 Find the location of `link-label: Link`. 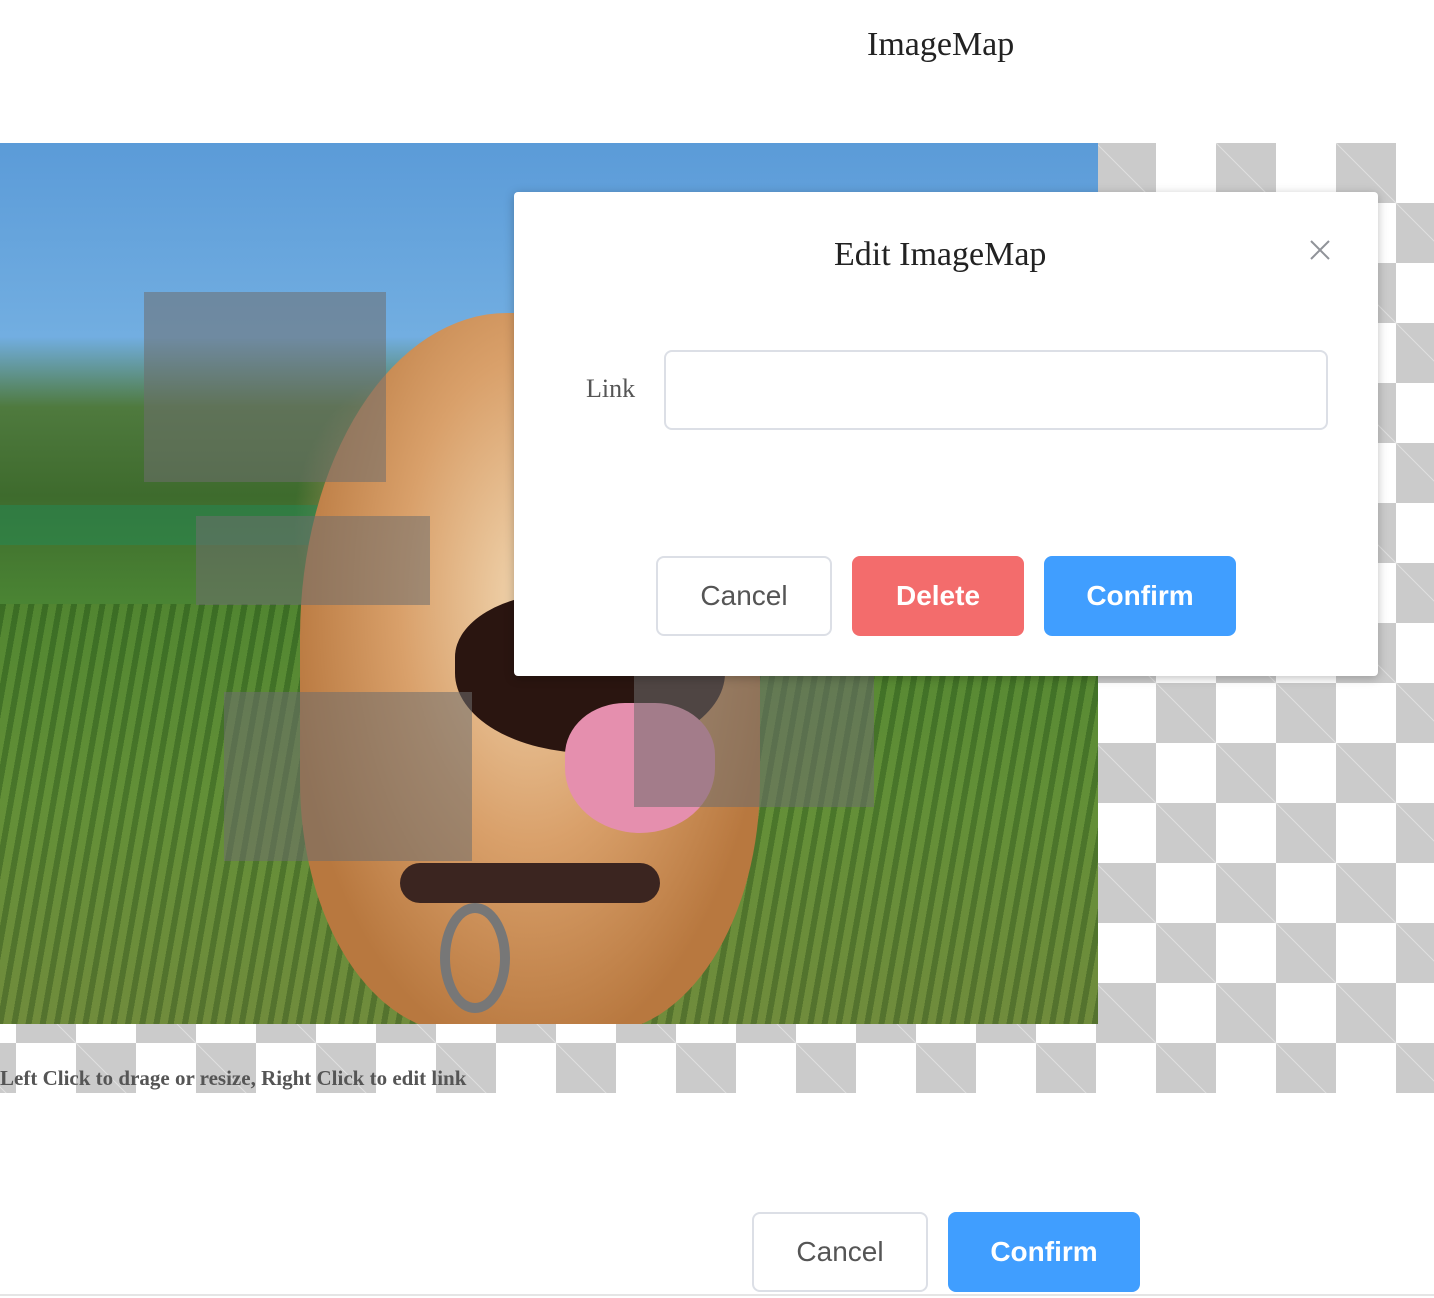

link-label: Link is located at coordinates (611, 388).